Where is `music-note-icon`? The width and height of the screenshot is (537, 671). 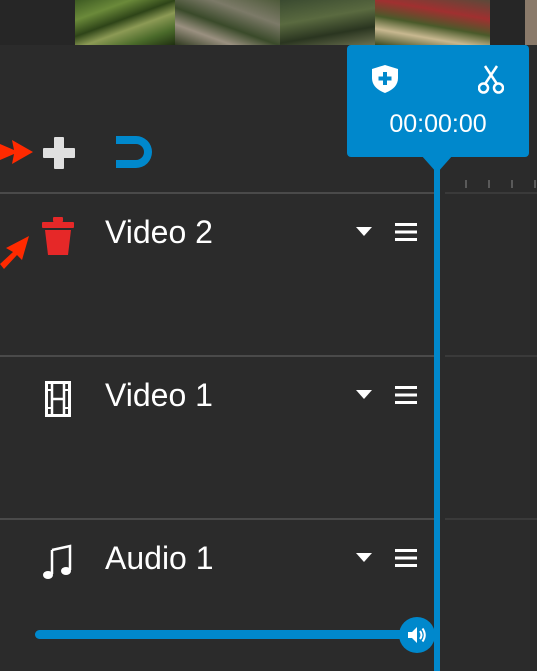 music-note-icon is located at coordinates (57, 561).